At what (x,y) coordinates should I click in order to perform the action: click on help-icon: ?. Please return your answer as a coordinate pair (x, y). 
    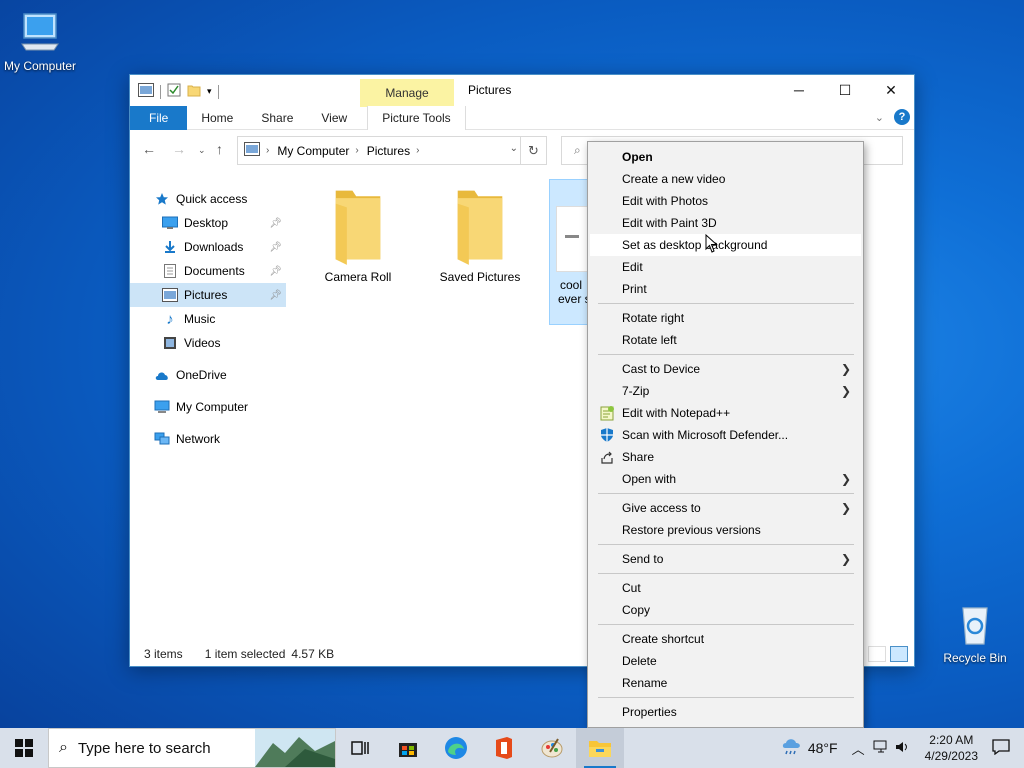
    Looking at the image, I should click on (902, 117).